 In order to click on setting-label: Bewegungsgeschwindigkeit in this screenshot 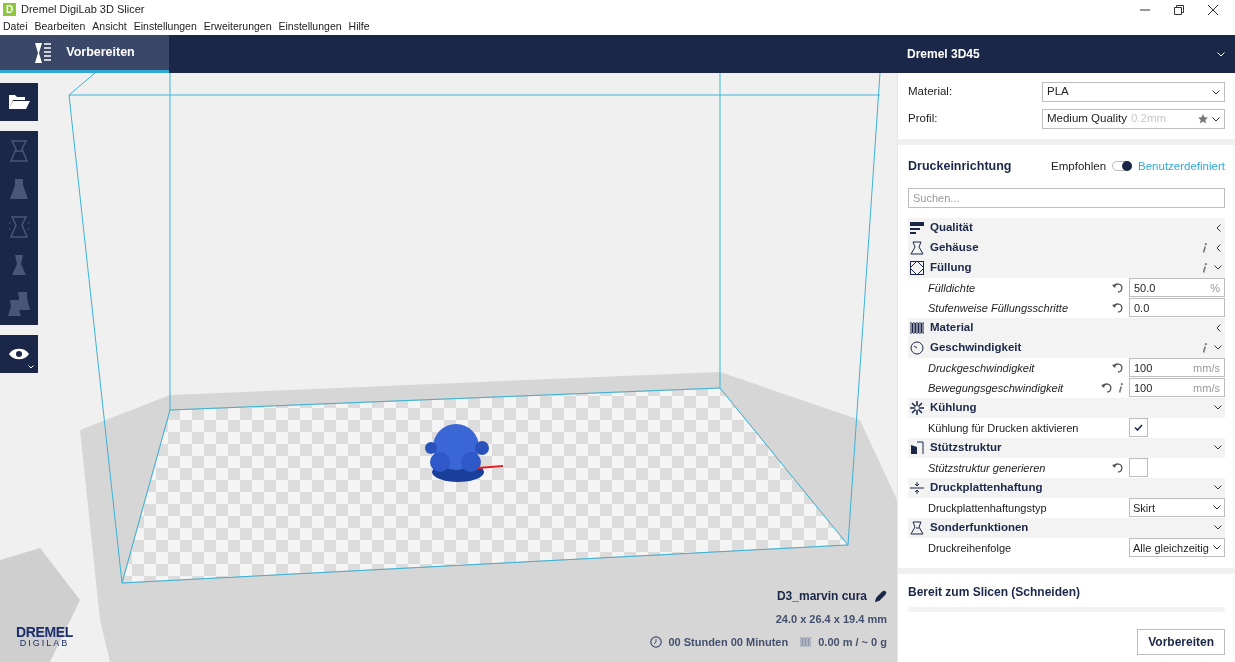, I will do `click(996, 388)`.